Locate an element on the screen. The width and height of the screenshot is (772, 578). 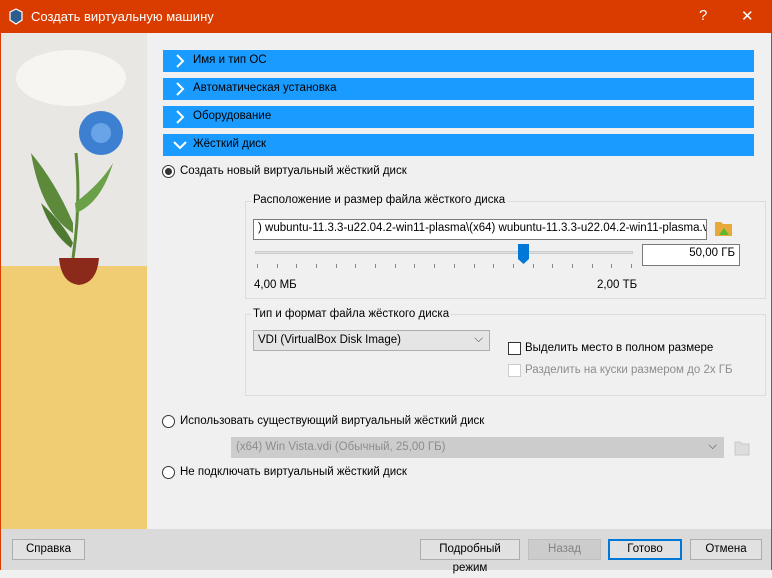
virtualbox-icon is located at coordinates (16, 16).